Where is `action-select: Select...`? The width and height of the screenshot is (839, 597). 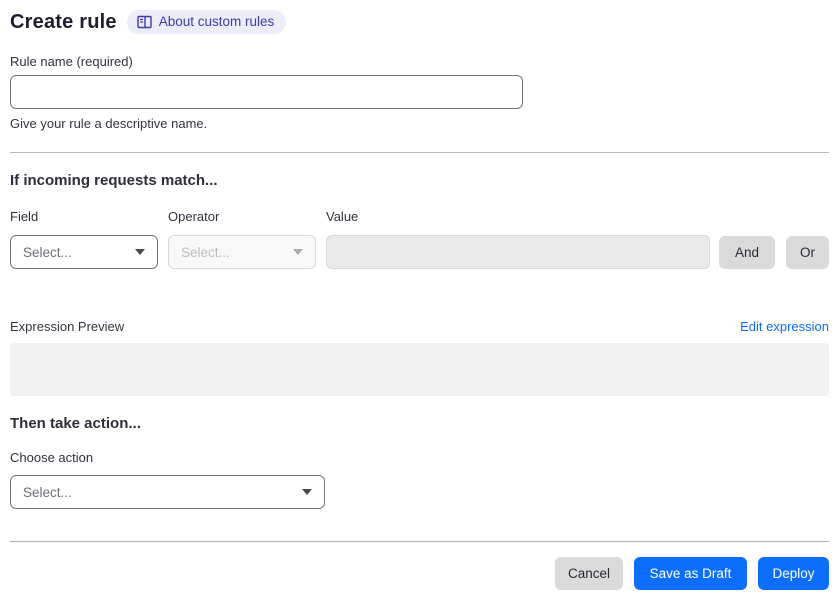 action-select: Select... is located at coordinates (167, 492).